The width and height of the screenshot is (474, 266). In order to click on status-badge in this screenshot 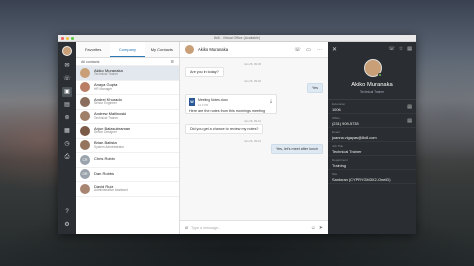, I will do `click(380, 75)`.